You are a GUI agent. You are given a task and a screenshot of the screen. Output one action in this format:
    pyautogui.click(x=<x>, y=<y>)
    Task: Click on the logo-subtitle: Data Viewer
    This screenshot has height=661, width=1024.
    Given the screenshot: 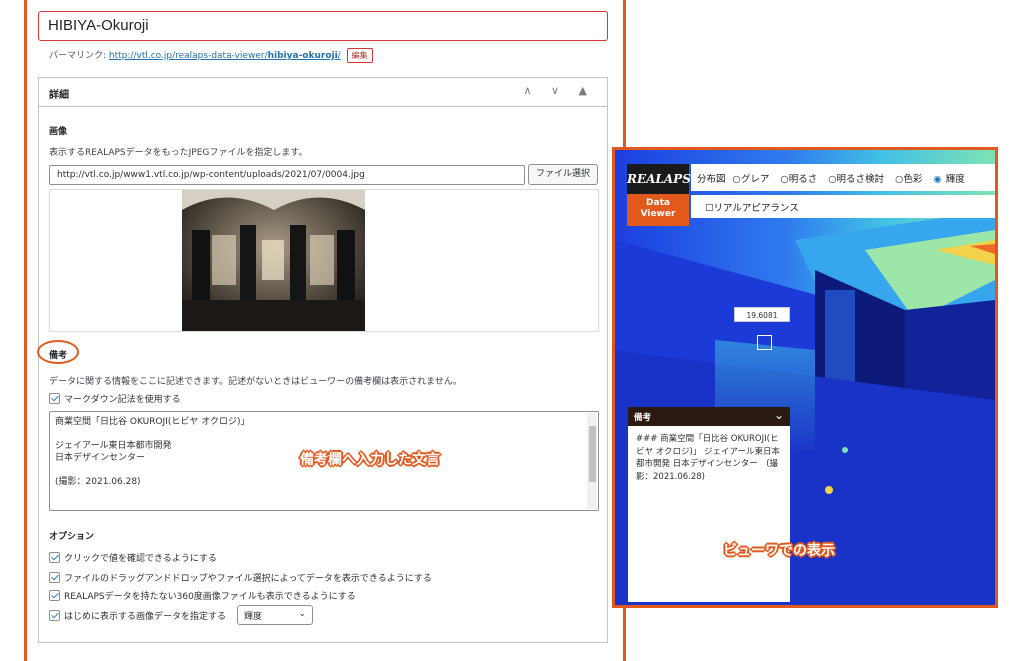 What is the action you would take?
    pyautogui.click(x=658, y=210)
    